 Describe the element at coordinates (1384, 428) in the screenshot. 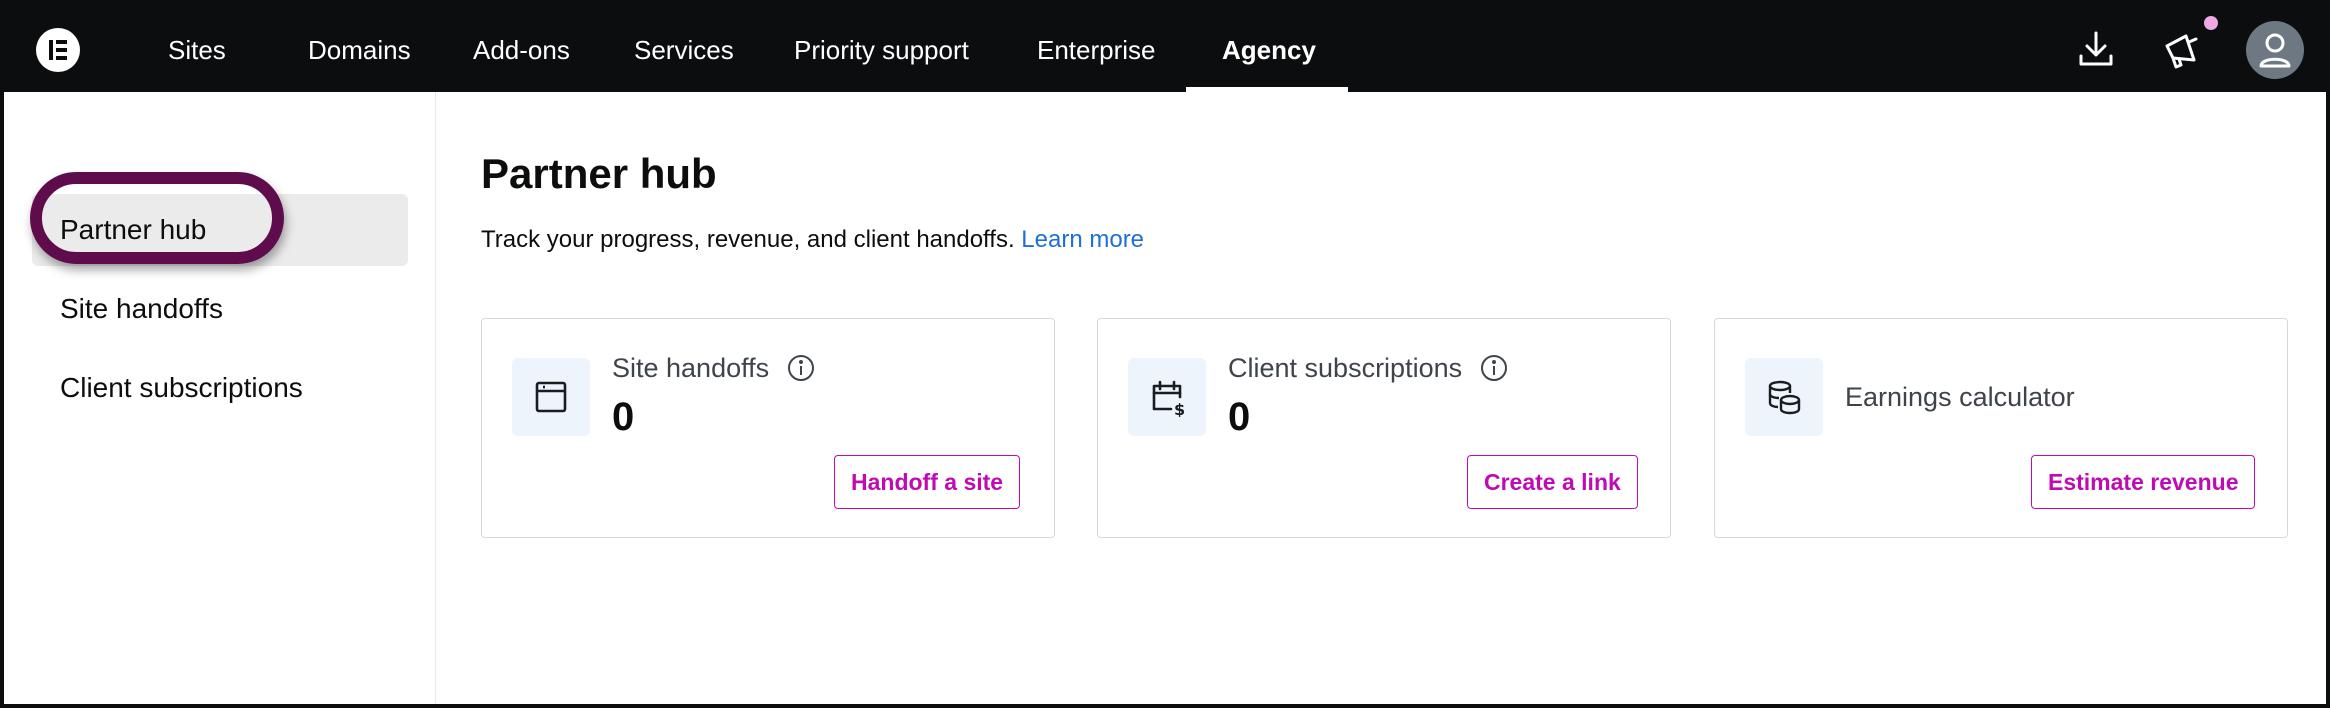

I see `client-subscriptions-card: $ Client subscriptions 0 Create a link` at that location.